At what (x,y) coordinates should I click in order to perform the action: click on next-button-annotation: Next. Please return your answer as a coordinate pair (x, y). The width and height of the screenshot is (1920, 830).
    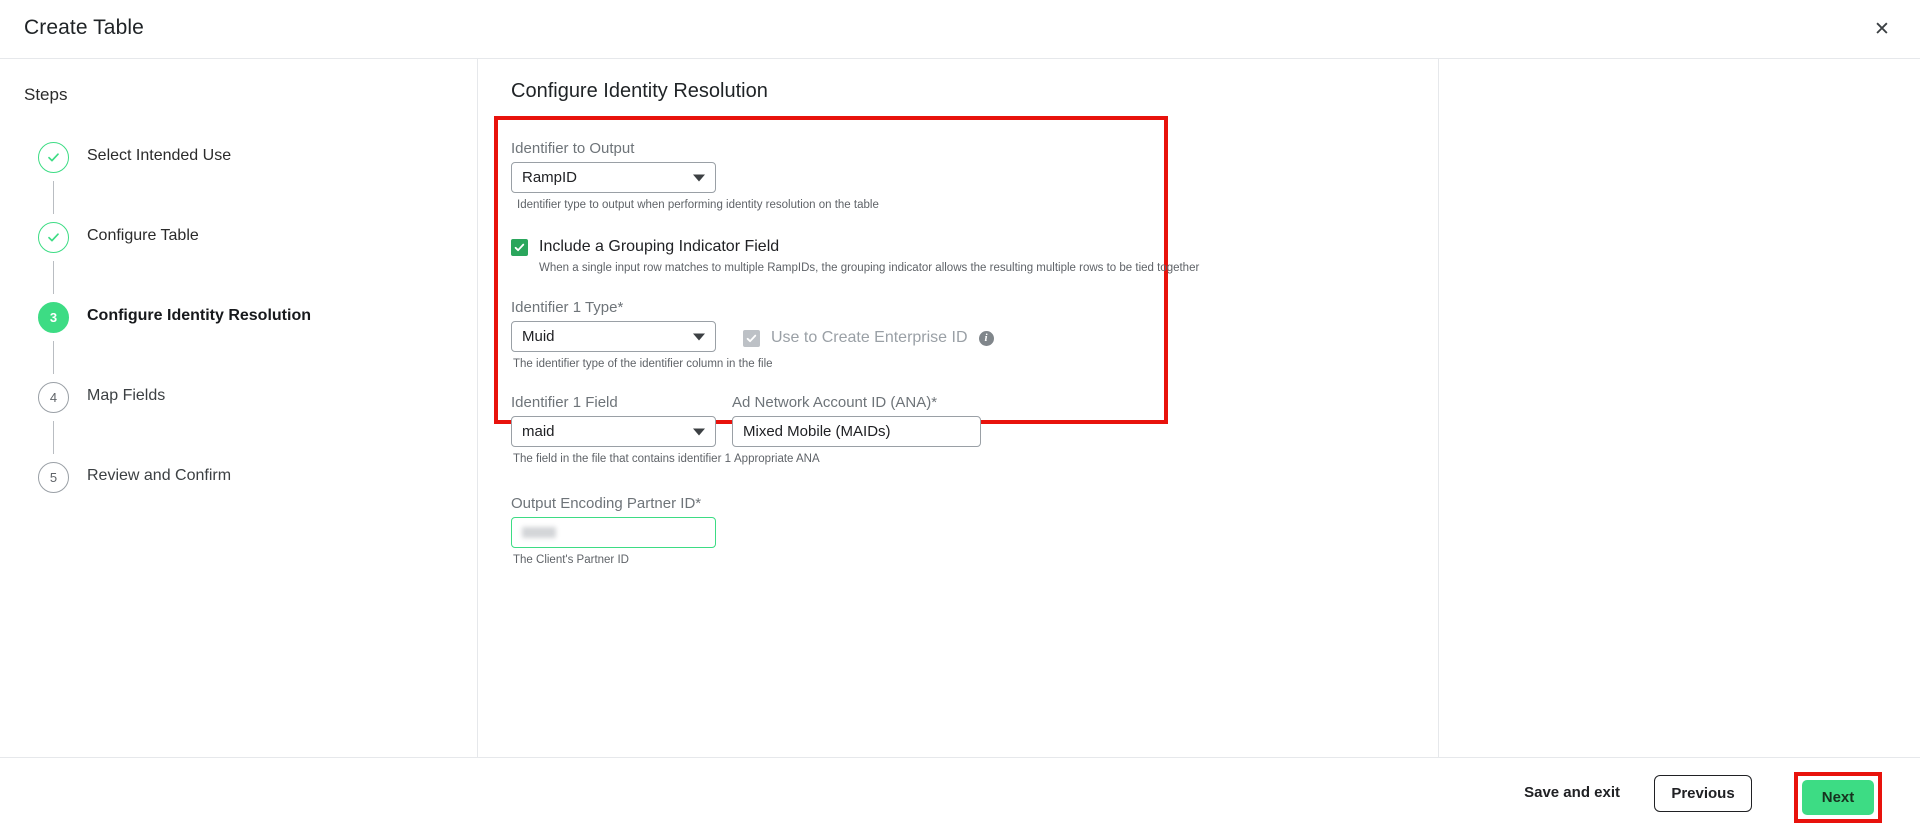
    Looking at the image, I should click on (1838, 797).